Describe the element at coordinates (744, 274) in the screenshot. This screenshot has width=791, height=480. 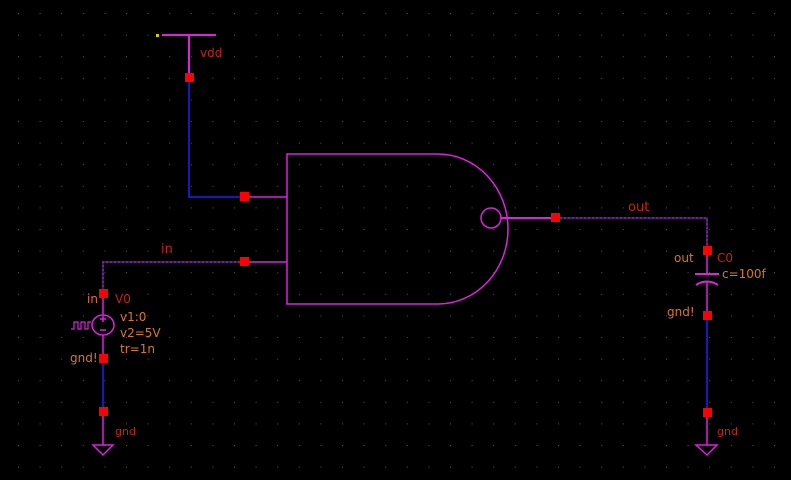
I see `c0-param: c=100f` at that location.